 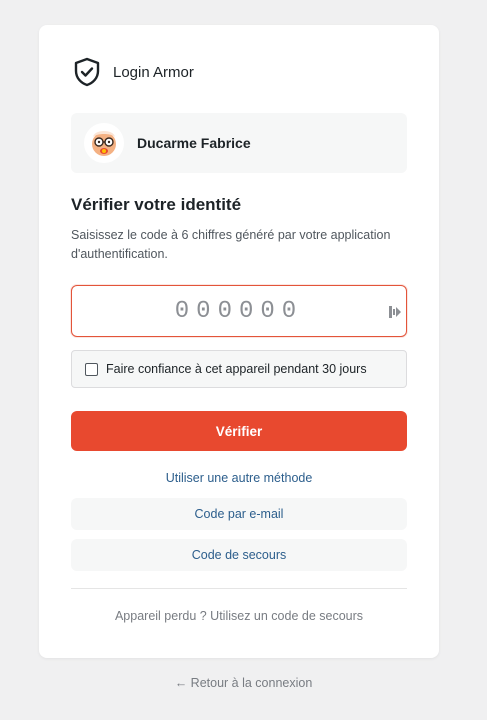 I want to click on code-input, so click(x=239, y=311).